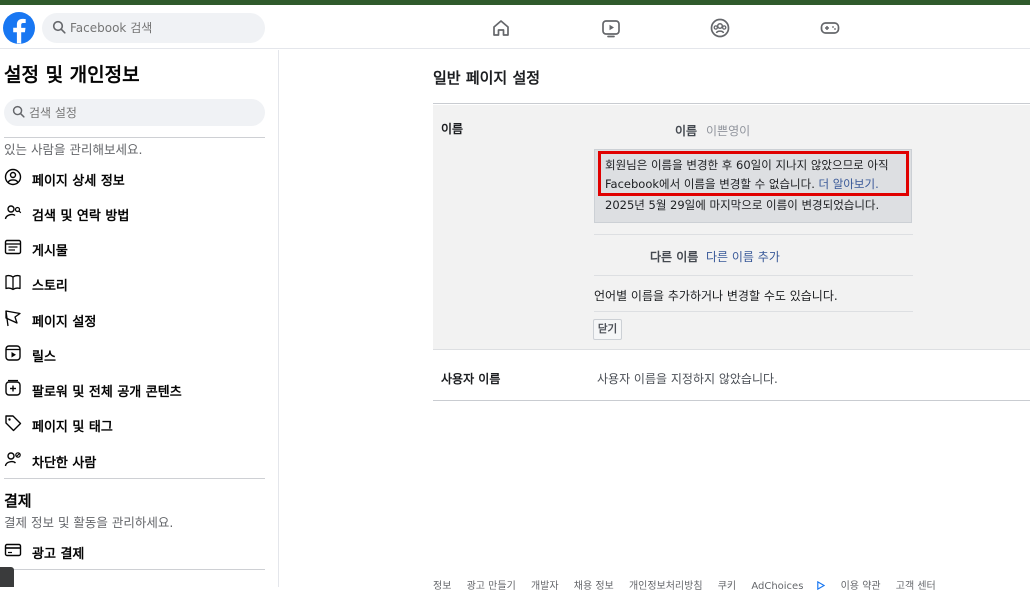  I want to click on sidebar-item-label: 페이지 및 태그, so click(72, 427).